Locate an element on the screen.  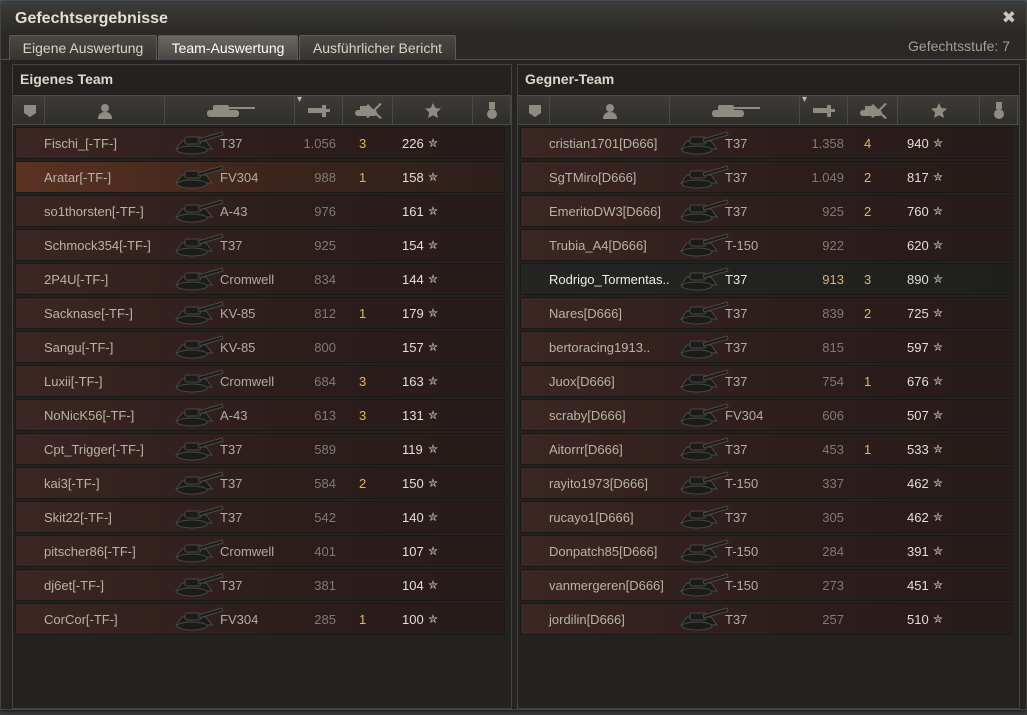
kills-value: 3 is located at coordinates (363, 381).